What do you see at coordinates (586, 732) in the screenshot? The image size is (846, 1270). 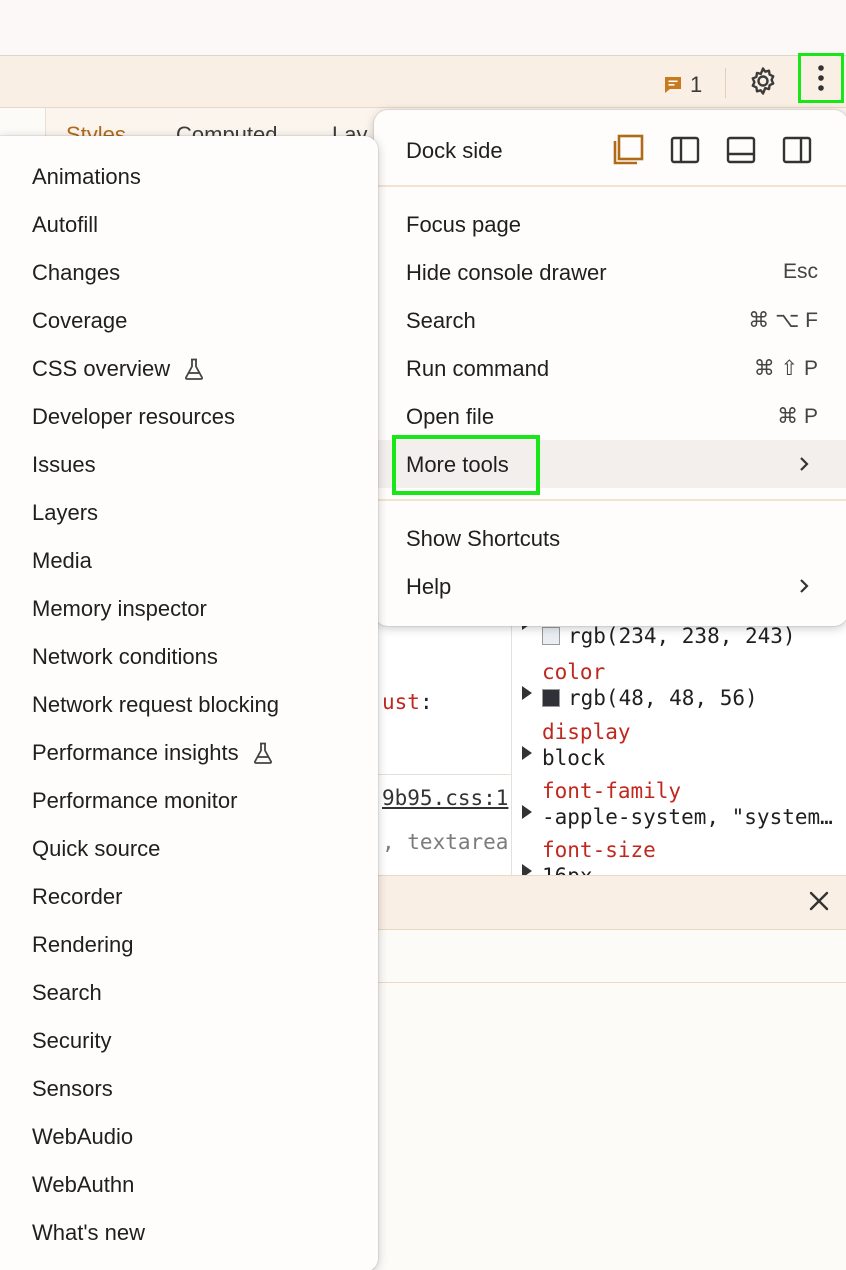 I see `computed-property: display` at bounding box center [586, 732].